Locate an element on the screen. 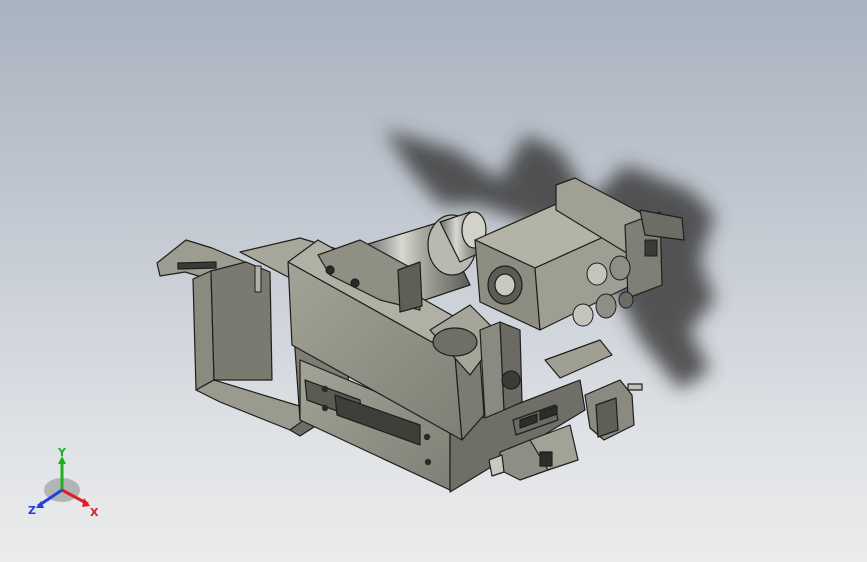 Image resolution: width=867 pixels, height=562 pixels. triad-x-label: X is located at coordinates (94, 512).